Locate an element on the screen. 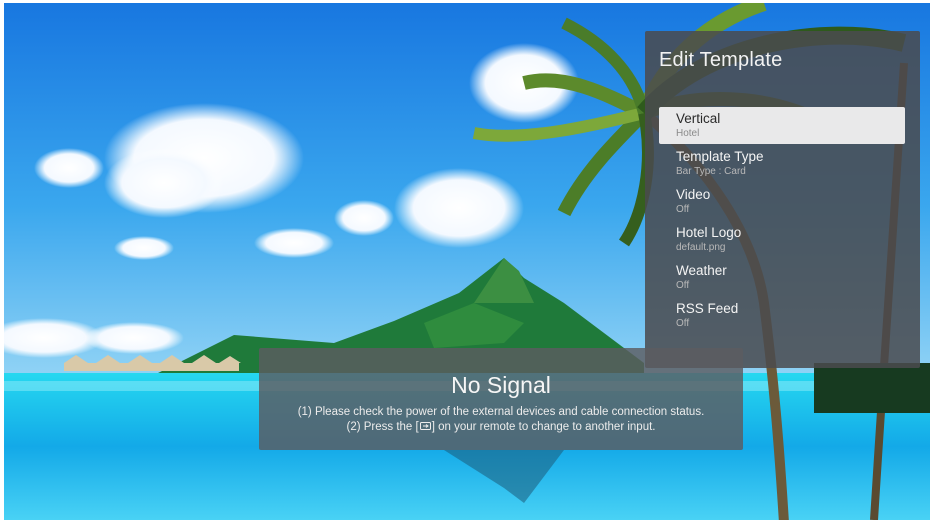 The image size is (933, 523). menu-item-value: Hotel is located at coordinates (688, 133).